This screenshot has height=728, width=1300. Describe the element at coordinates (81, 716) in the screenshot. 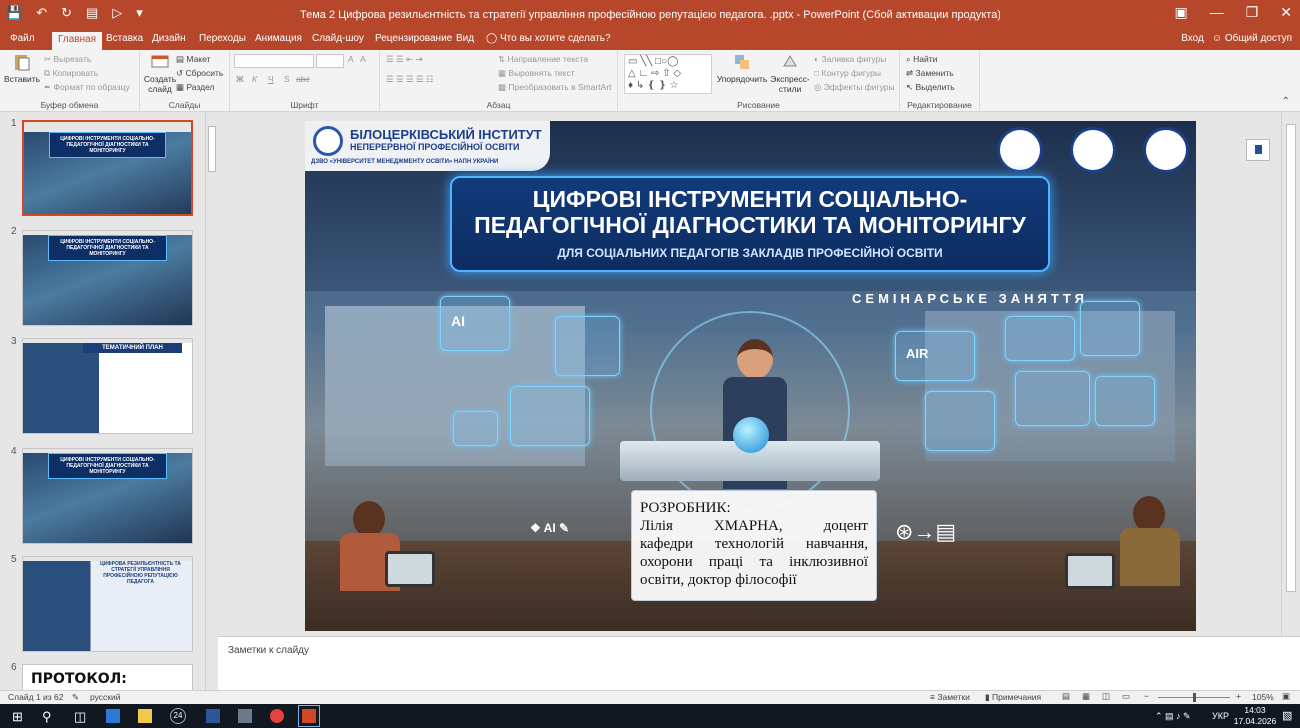

I see `task-view-icon: ◫` at that location.